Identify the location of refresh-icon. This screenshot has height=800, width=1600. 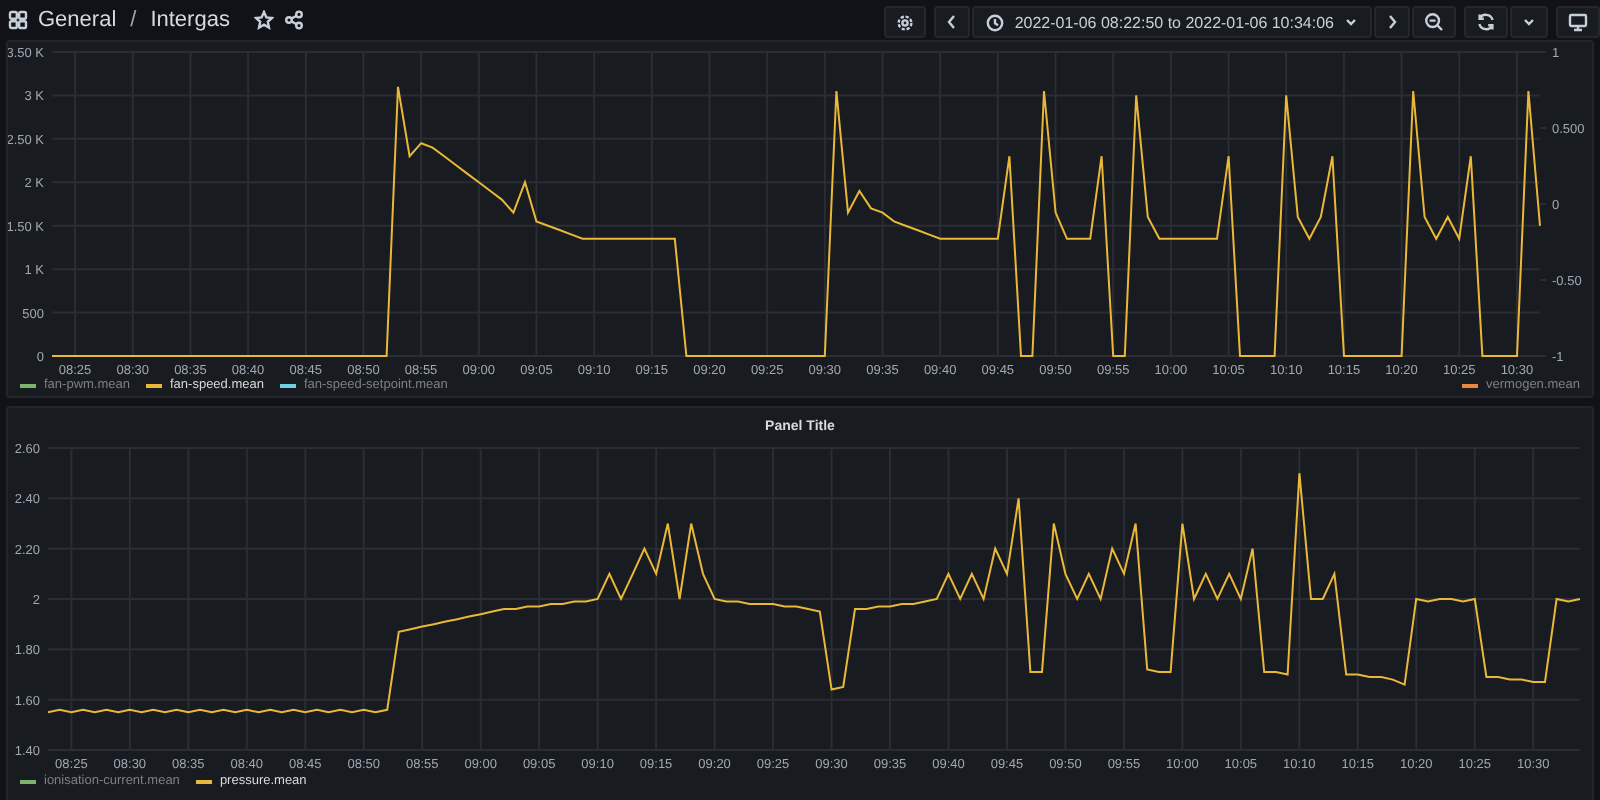
(1486, 22).